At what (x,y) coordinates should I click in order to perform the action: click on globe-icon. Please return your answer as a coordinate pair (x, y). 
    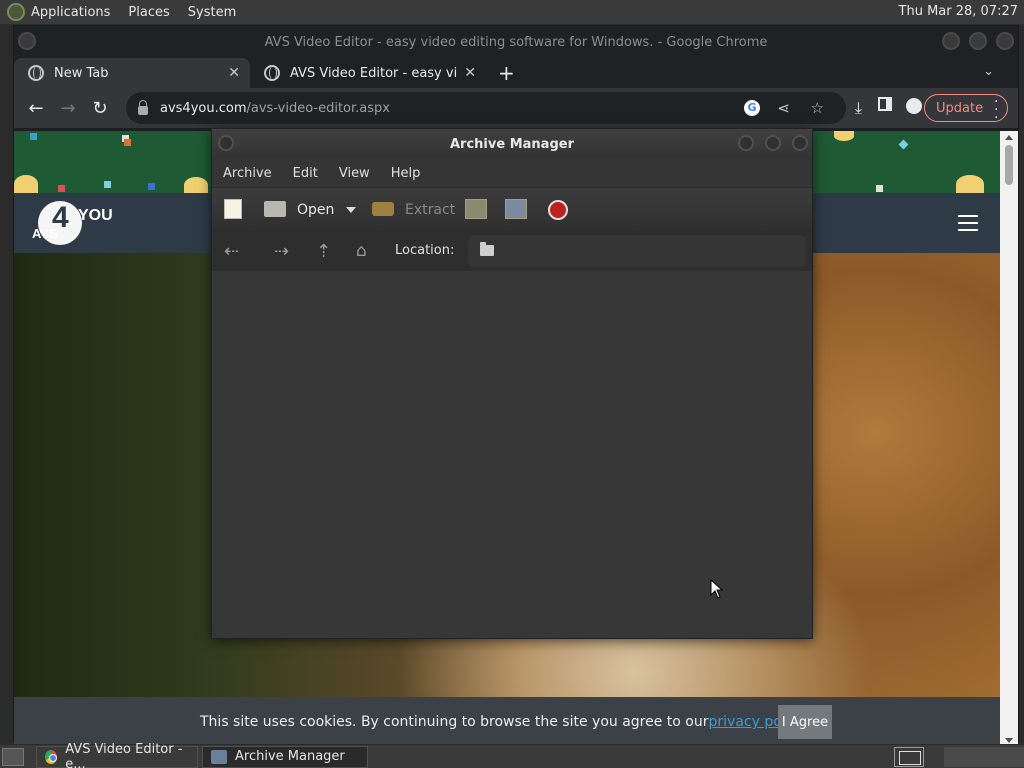
    Looking at the image, I should click on (272, 73).